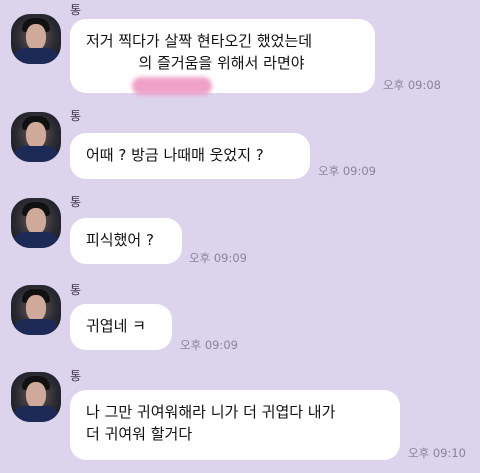 This screenshot has width=480, height=473. Describe the element at coordinates (235, 425) in the screenshot. I see `message-bubble: 나 그만 귀여워해라 니가 더 귀엽다 내가 더 귀여워 할거다` at that location.